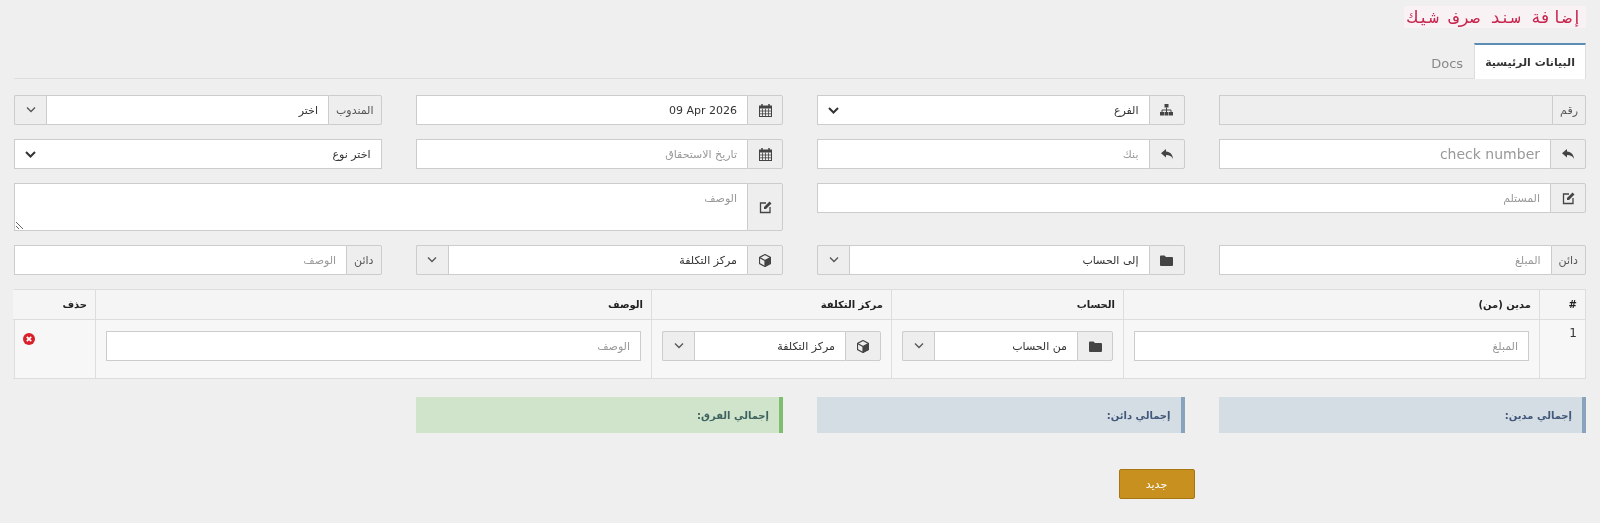 The height and width of the screenshot is (523, 1600). What do you see at coordinates (1166, 110) in the screenshot?
I see `sitemap-icon` at bounding box center [1166, 110].